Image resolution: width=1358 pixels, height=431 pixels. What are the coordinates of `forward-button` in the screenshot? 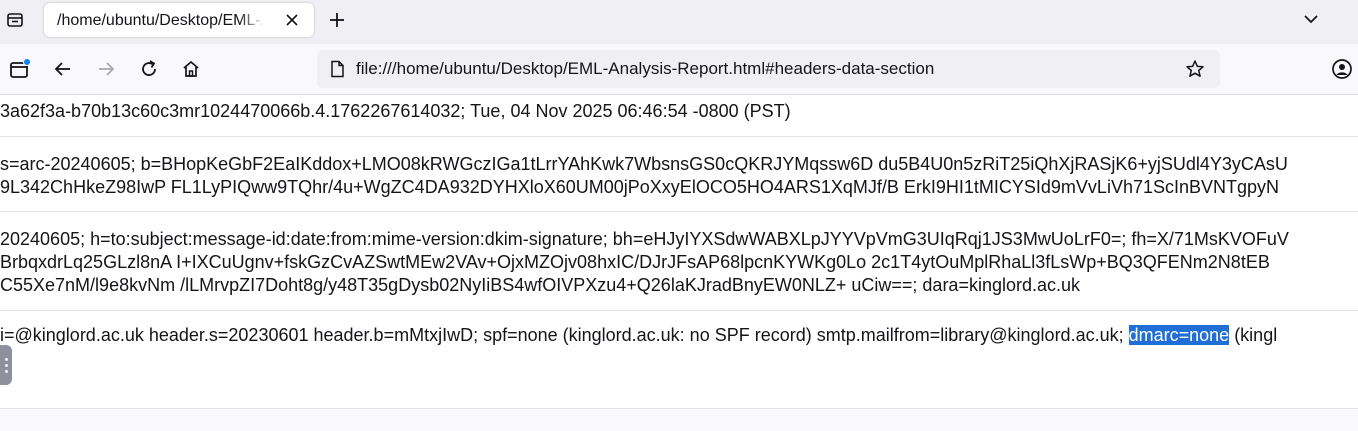 It's located at (106, 69).